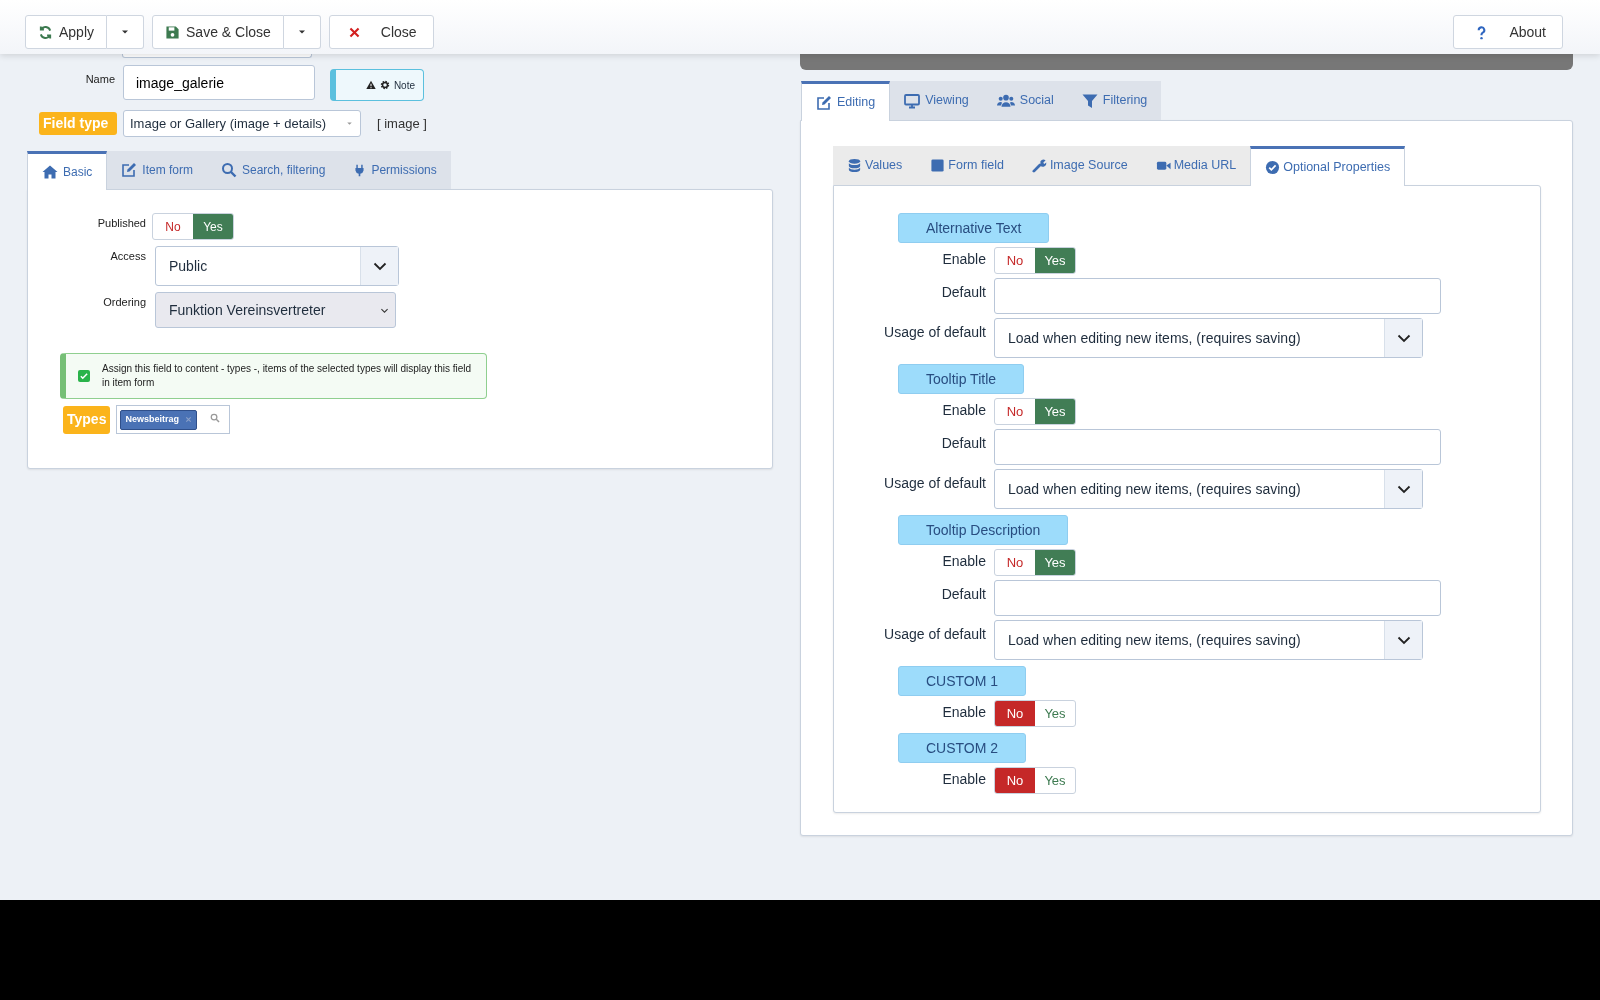  Describe the element at coordinates (846, 101) in the screenshot. I see `tab: Editing` at that location.